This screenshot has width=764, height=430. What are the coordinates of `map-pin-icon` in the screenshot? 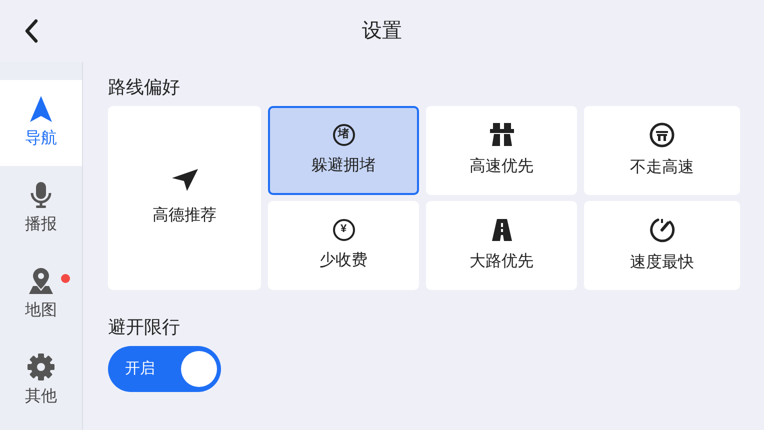 It's located at (41, 281).